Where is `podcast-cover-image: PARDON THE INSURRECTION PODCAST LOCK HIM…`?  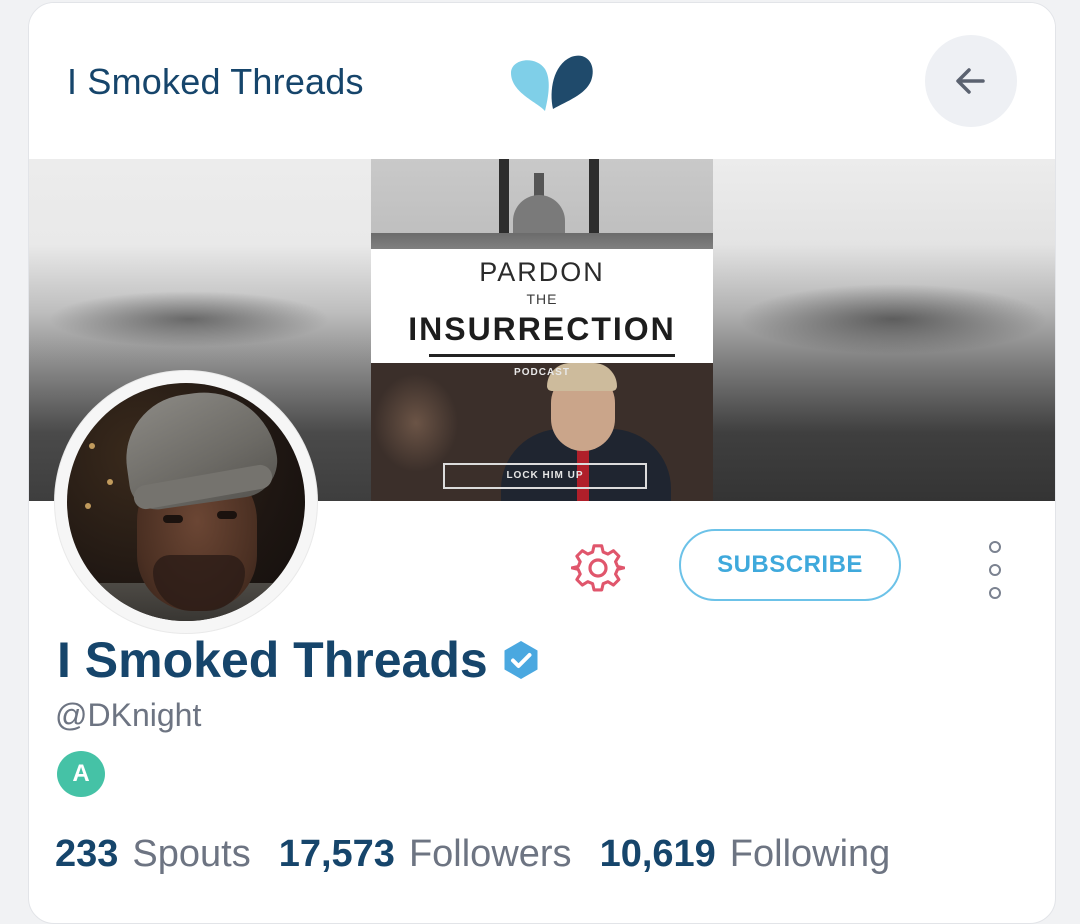
podcast-cover-image: PARDON THE INSURRECTION PODCAST LOCK HIM… is located at coordinates (542, 330).